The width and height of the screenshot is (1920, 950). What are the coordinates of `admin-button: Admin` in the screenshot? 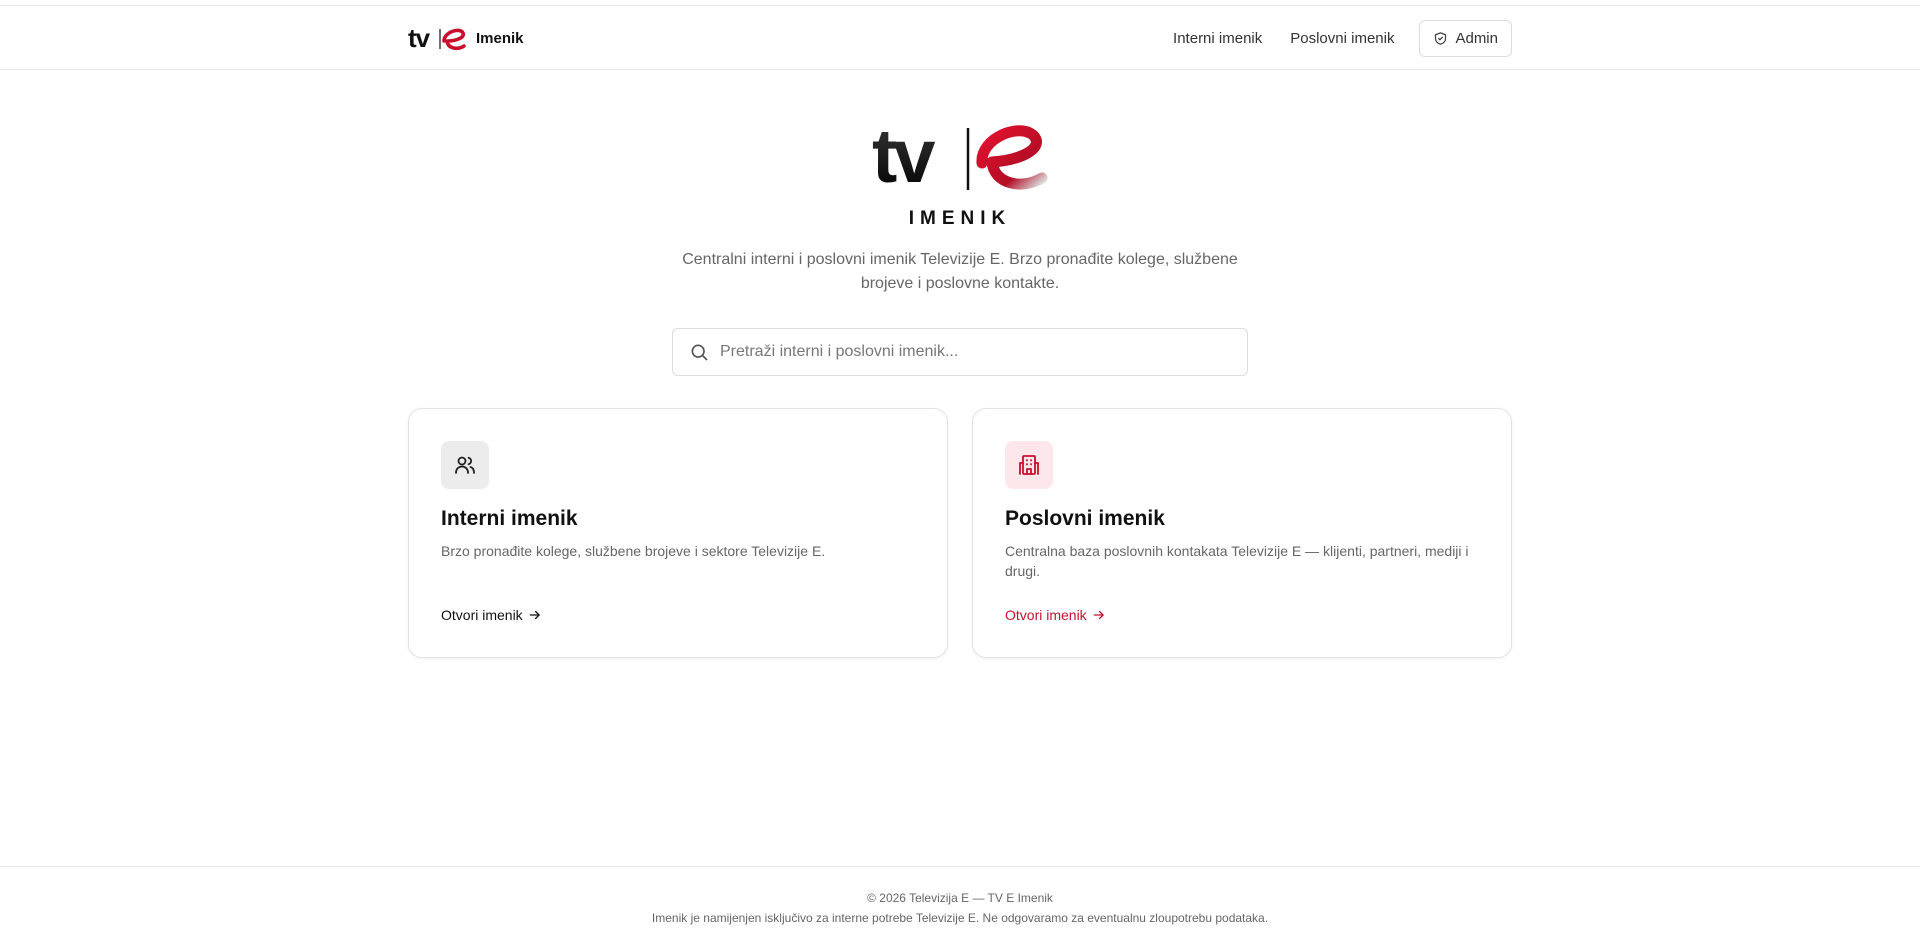 It's located at (1465, 38).